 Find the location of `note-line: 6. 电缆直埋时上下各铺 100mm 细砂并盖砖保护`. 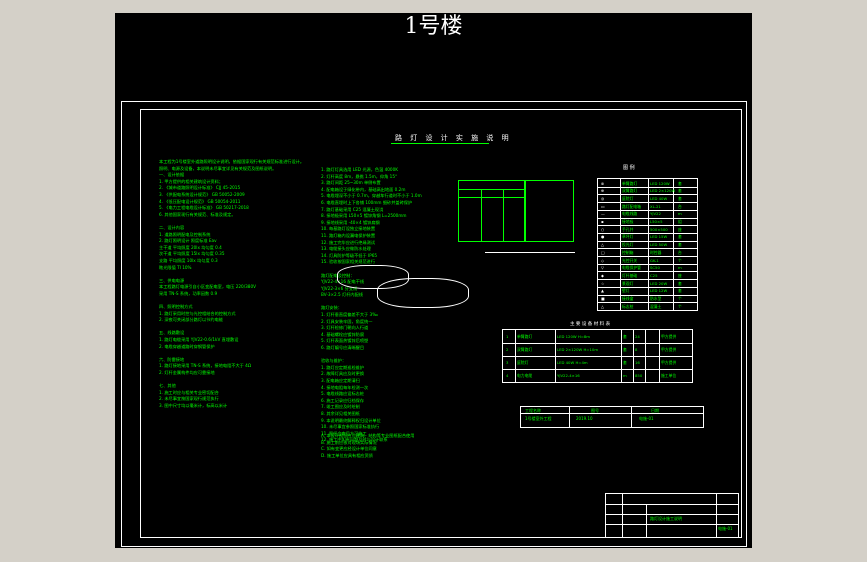

note-line: 6. 电缆直埋时上下各铺 100mm 细砂并盖砖保护 is located at coordinates (367, 202).